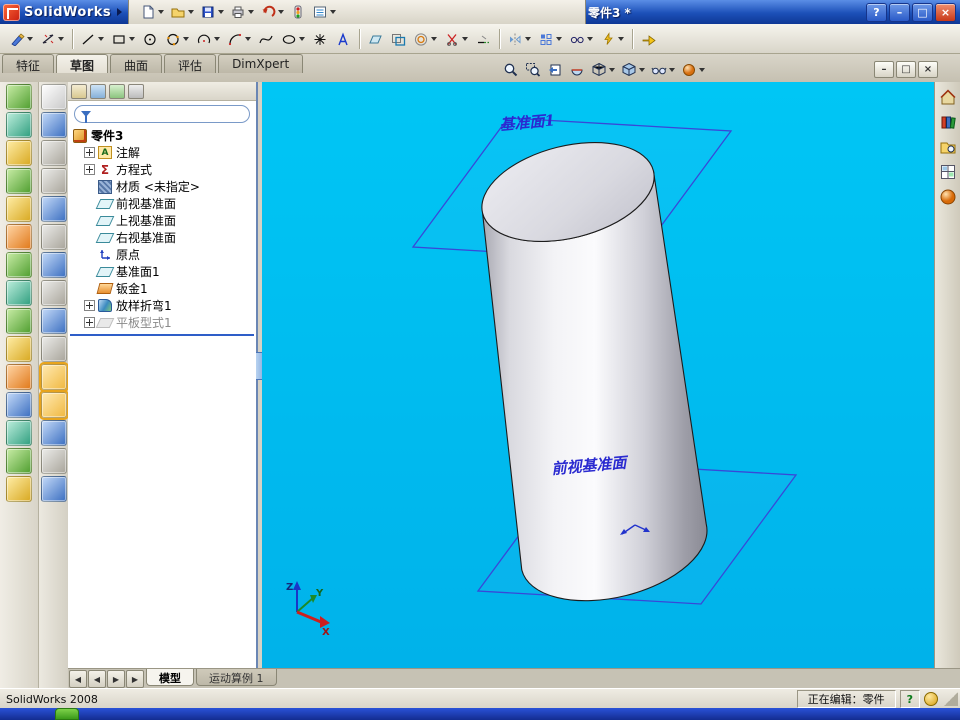  What do you see at coordinates (117, 91) in the screenshot?
I see `configurationmanager-tab-icon` at bounding box center [117, 91].